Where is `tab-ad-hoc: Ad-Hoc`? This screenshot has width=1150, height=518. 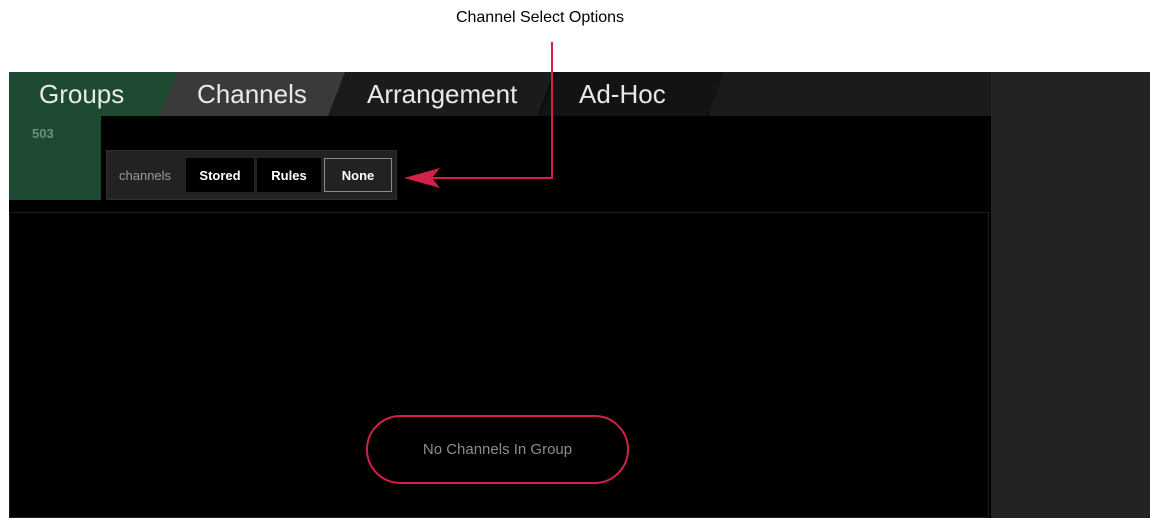 tab-ad-hoc: Ad-Hoc is located at coordinates (631, 94).